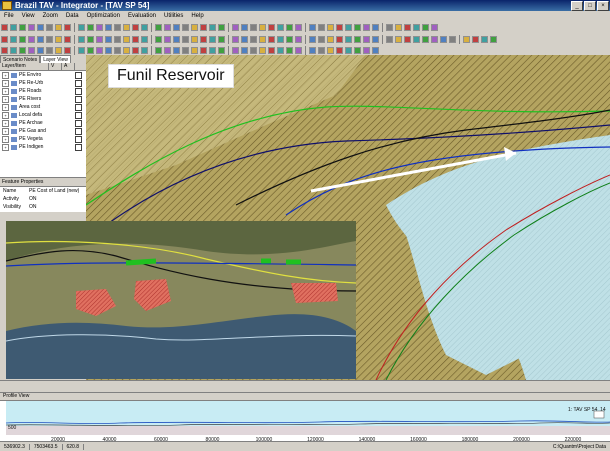 Image resolution: width=610 pixels, height=451 pixels. What do you see at coordinates (55, 59) in the screenshot?
I see `tab-layer-view: Layer View` at bounding box center [55, 59].